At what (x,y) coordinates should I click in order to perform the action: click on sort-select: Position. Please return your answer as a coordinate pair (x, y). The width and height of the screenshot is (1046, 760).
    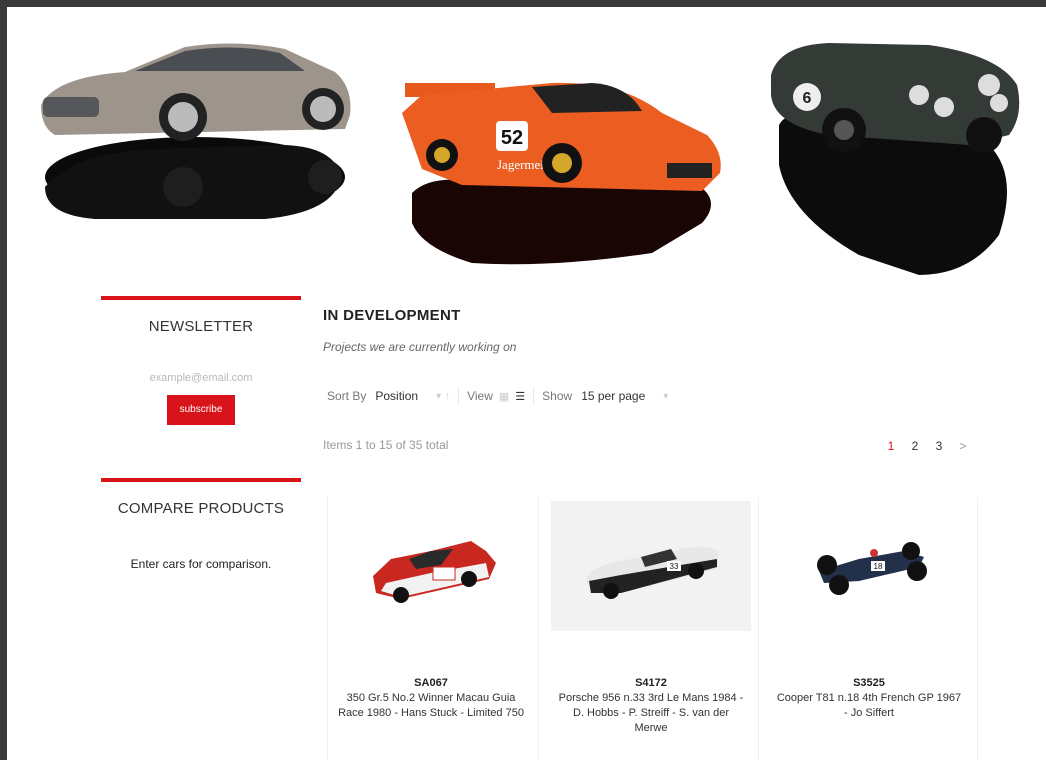
    Looking at the image, I should click on (396, 396).